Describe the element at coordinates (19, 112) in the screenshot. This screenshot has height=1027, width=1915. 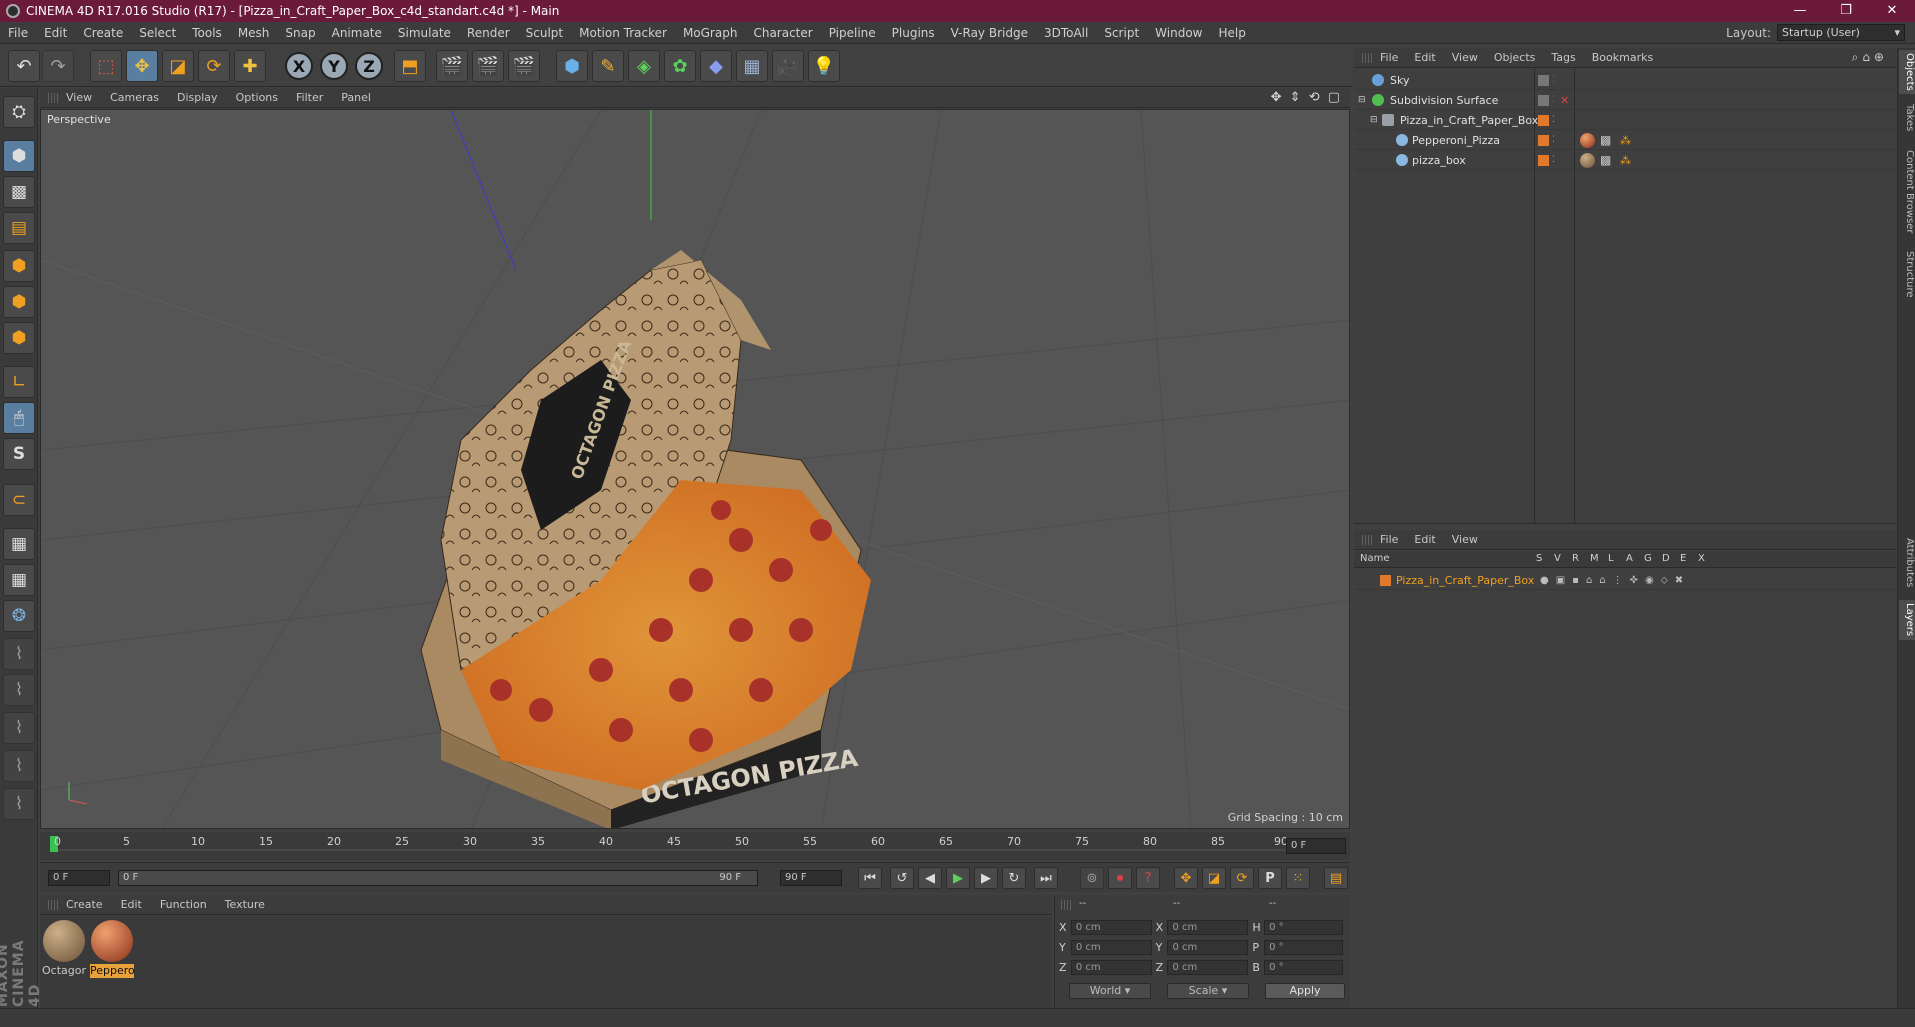
I see `make-editable-button: ⛭` at that location.